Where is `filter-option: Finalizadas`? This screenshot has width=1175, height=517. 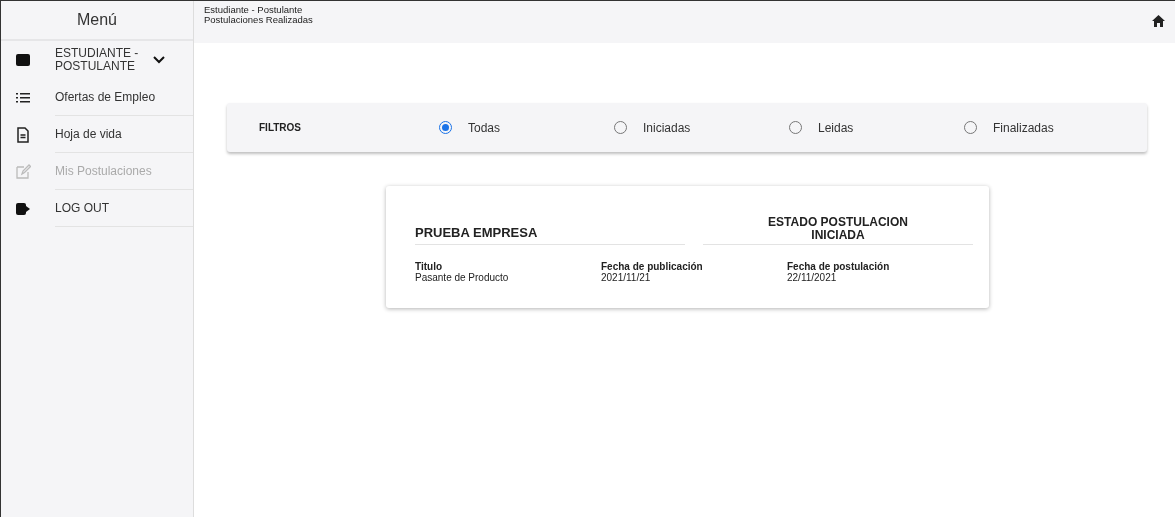 filter-option: Finalizadas is located at coordinates (1051, 127).